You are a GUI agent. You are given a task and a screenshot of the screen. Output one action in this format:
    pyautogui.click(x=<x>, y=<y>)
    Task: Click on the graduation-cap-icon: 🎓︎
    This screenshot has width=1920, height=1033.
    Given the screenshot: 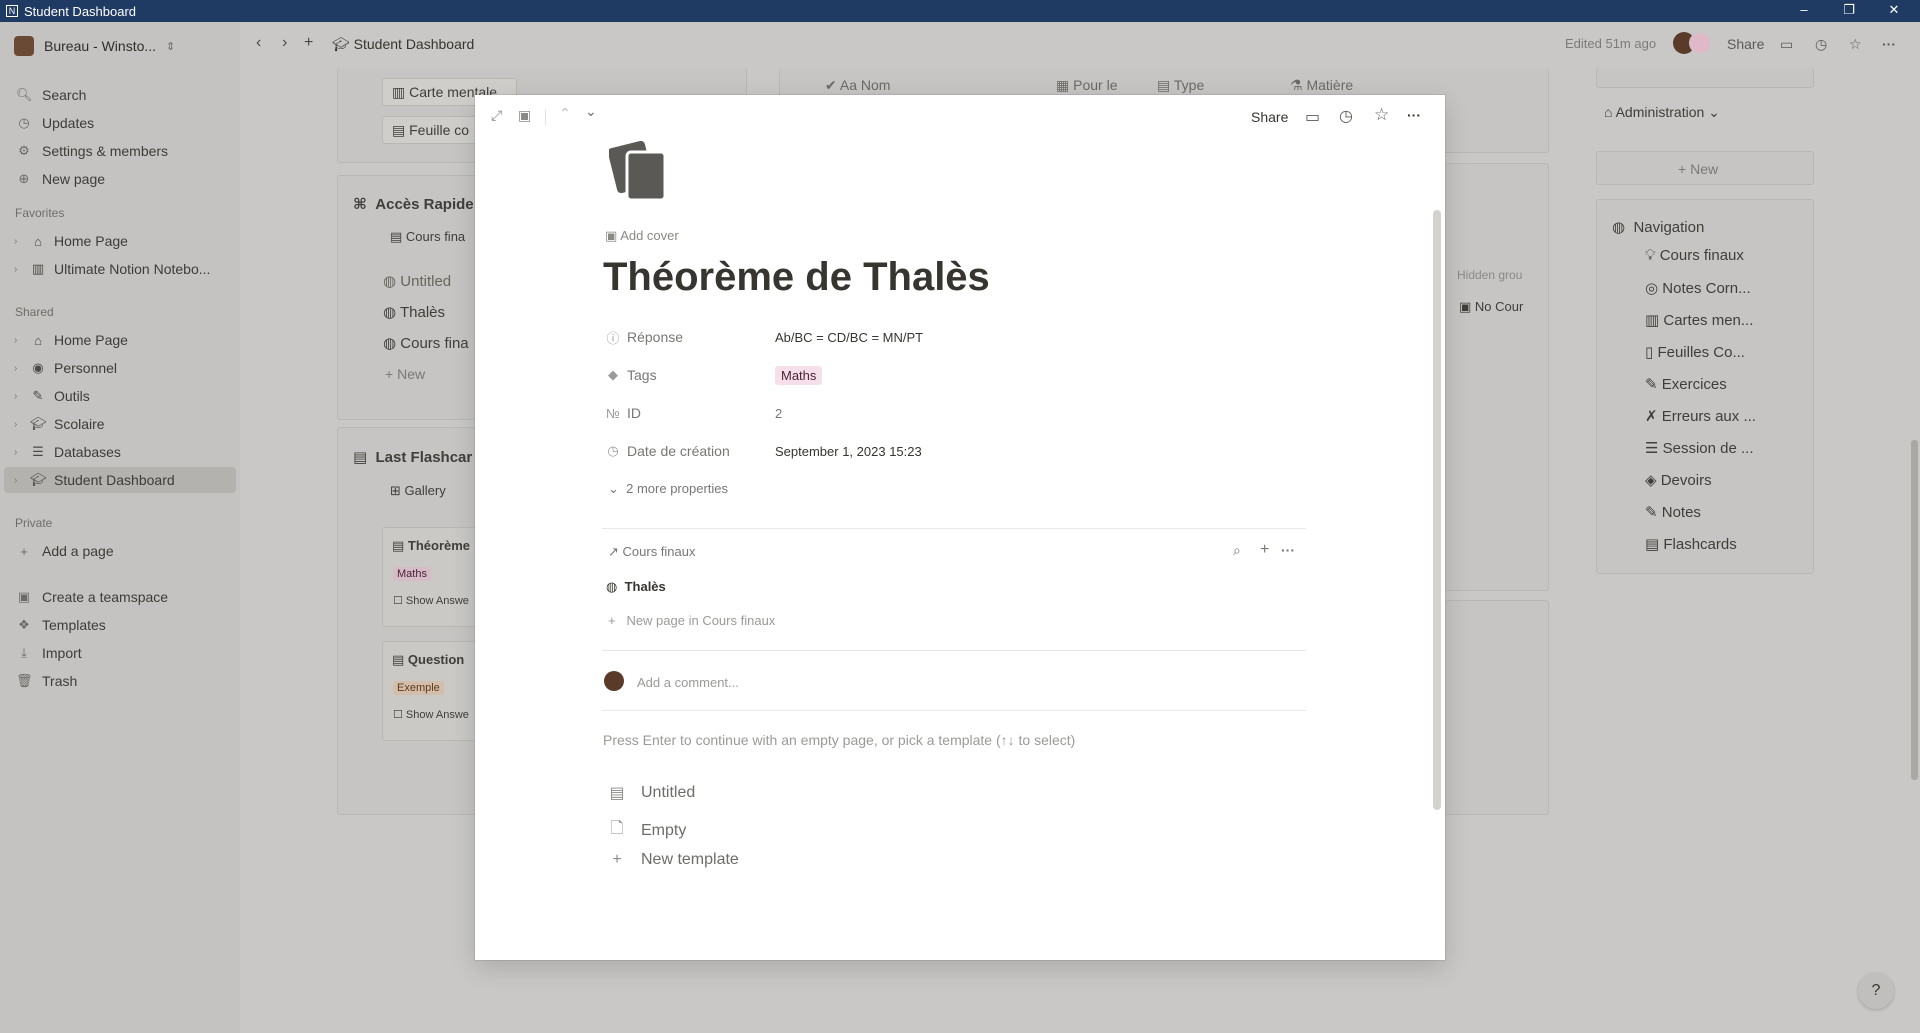 What is the action you would take?
    pyautogui.click(x=38, y=423)
    